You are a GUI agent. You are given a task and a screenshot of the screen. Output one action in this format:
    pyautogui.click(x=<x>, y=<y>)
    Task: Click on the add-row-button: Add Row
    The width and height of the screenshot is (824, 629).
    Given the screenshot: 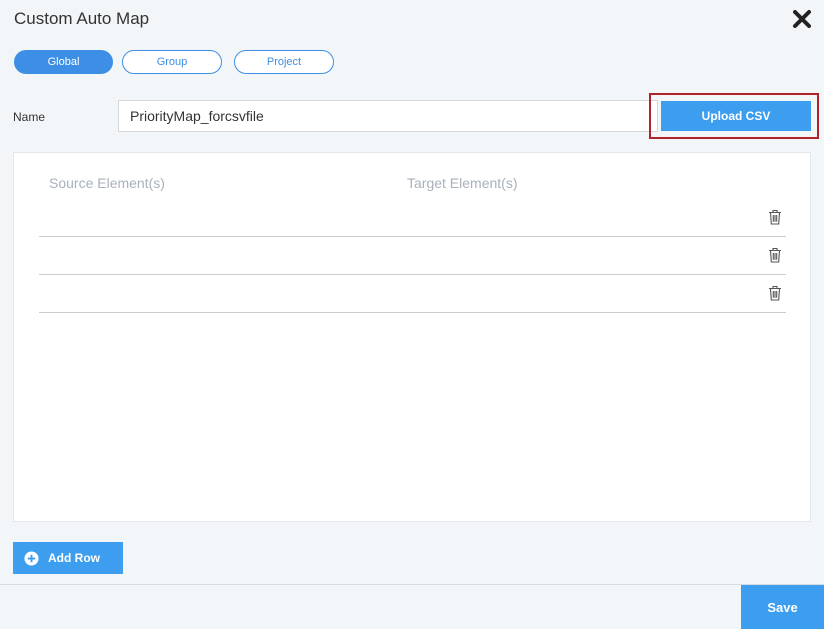 What is the action you would take?
    pyautogui.click(x=68, y=558)
    